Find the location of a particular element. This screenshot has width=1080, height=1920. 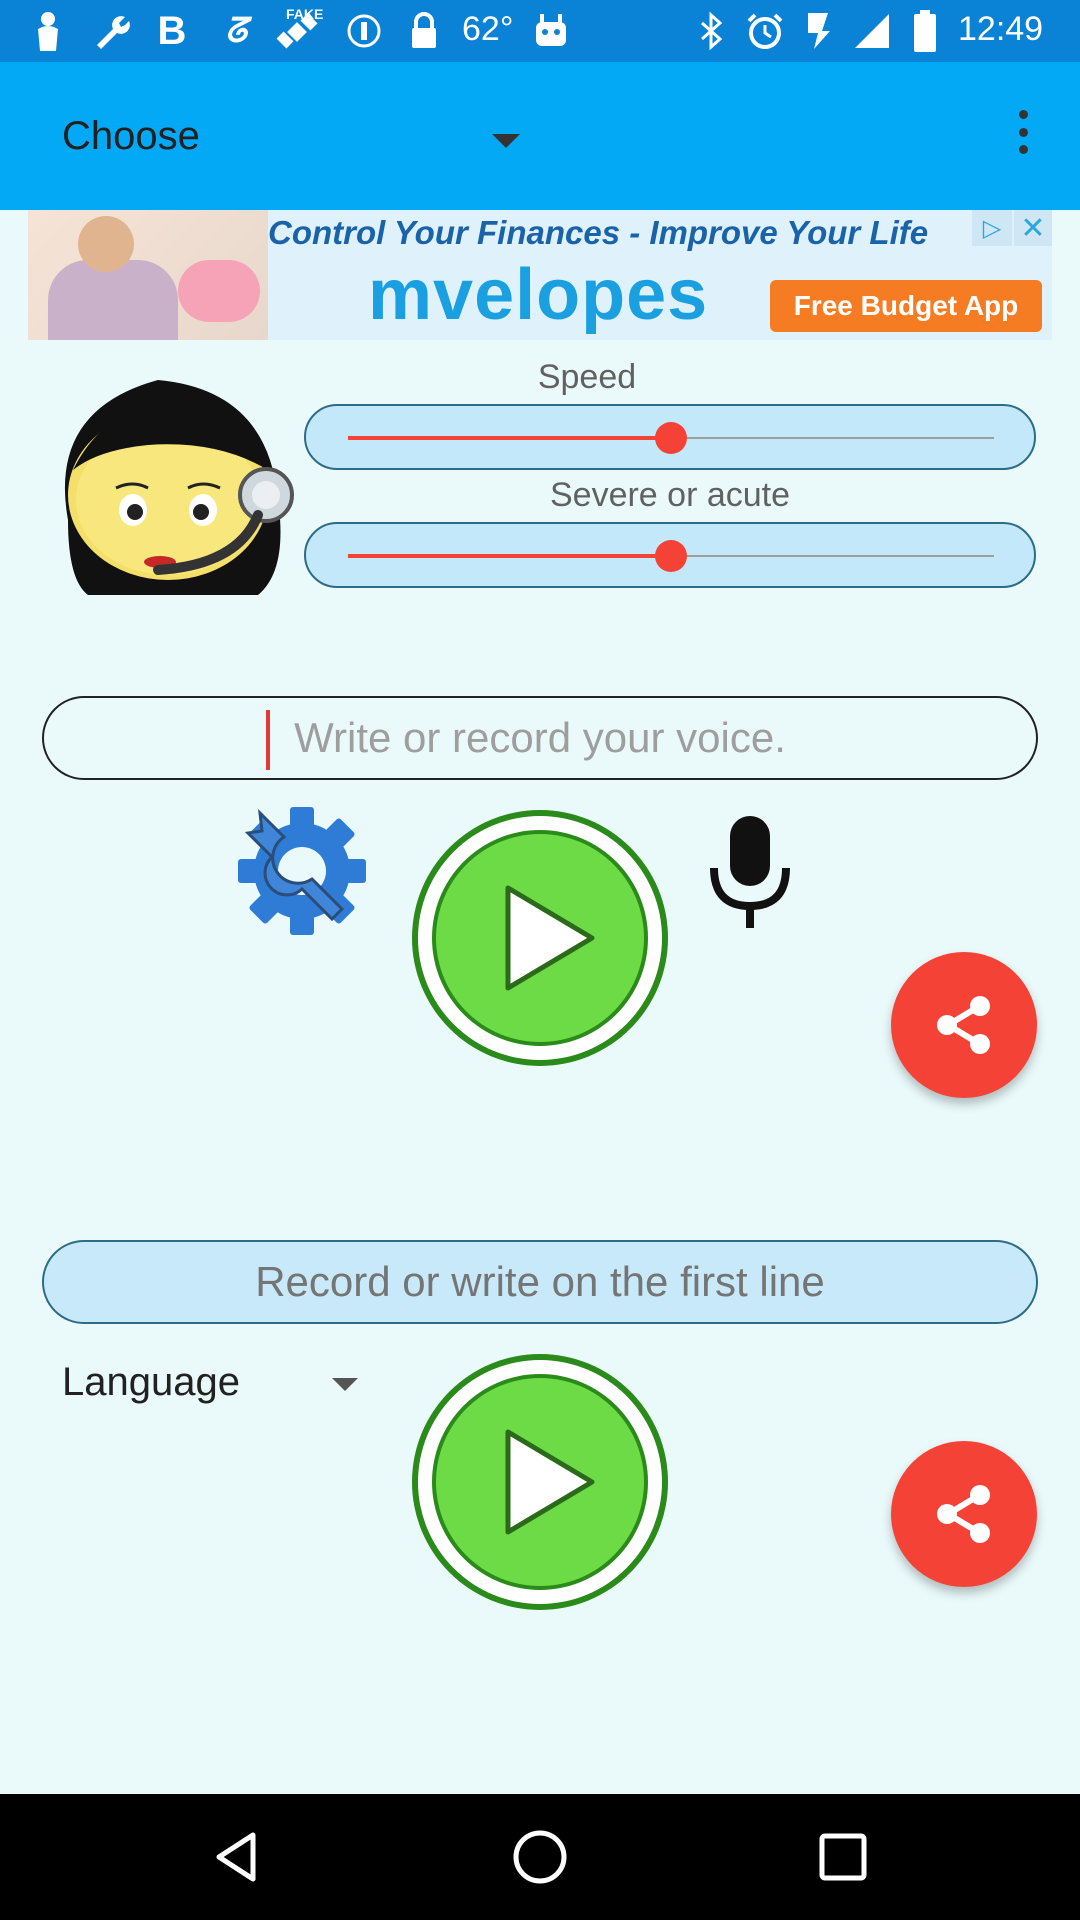

status-bar: B ᘔ FAKE 62° 12:49 is located at coordinates (540, 31).